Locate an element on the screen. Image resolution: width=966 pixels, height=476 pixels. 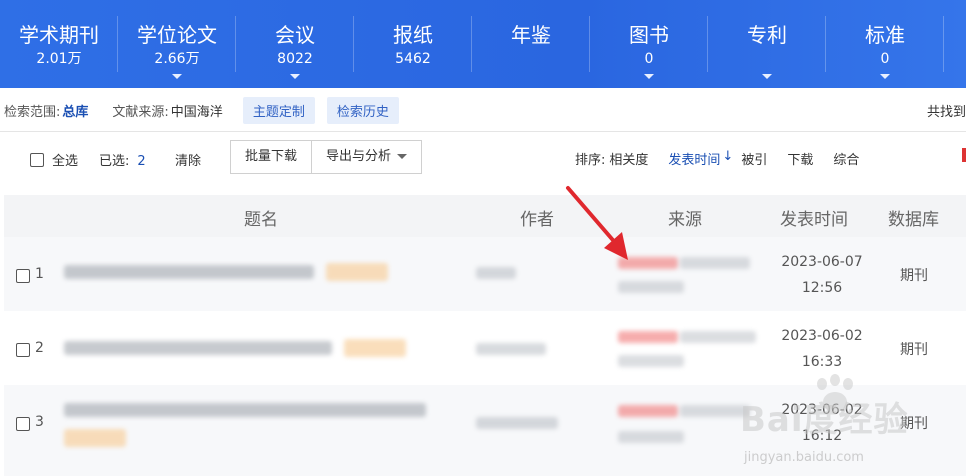
select-all: 全选 is located at coordinates (54, 159).